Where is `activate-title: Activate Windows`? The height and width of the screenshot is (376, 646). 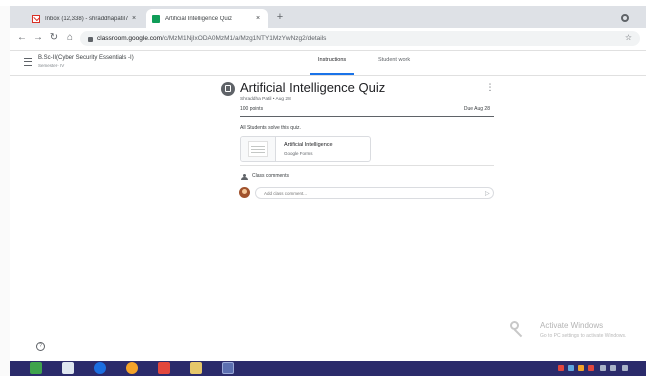
activate-title: Activate Windows is located at coordinates (572, 325).